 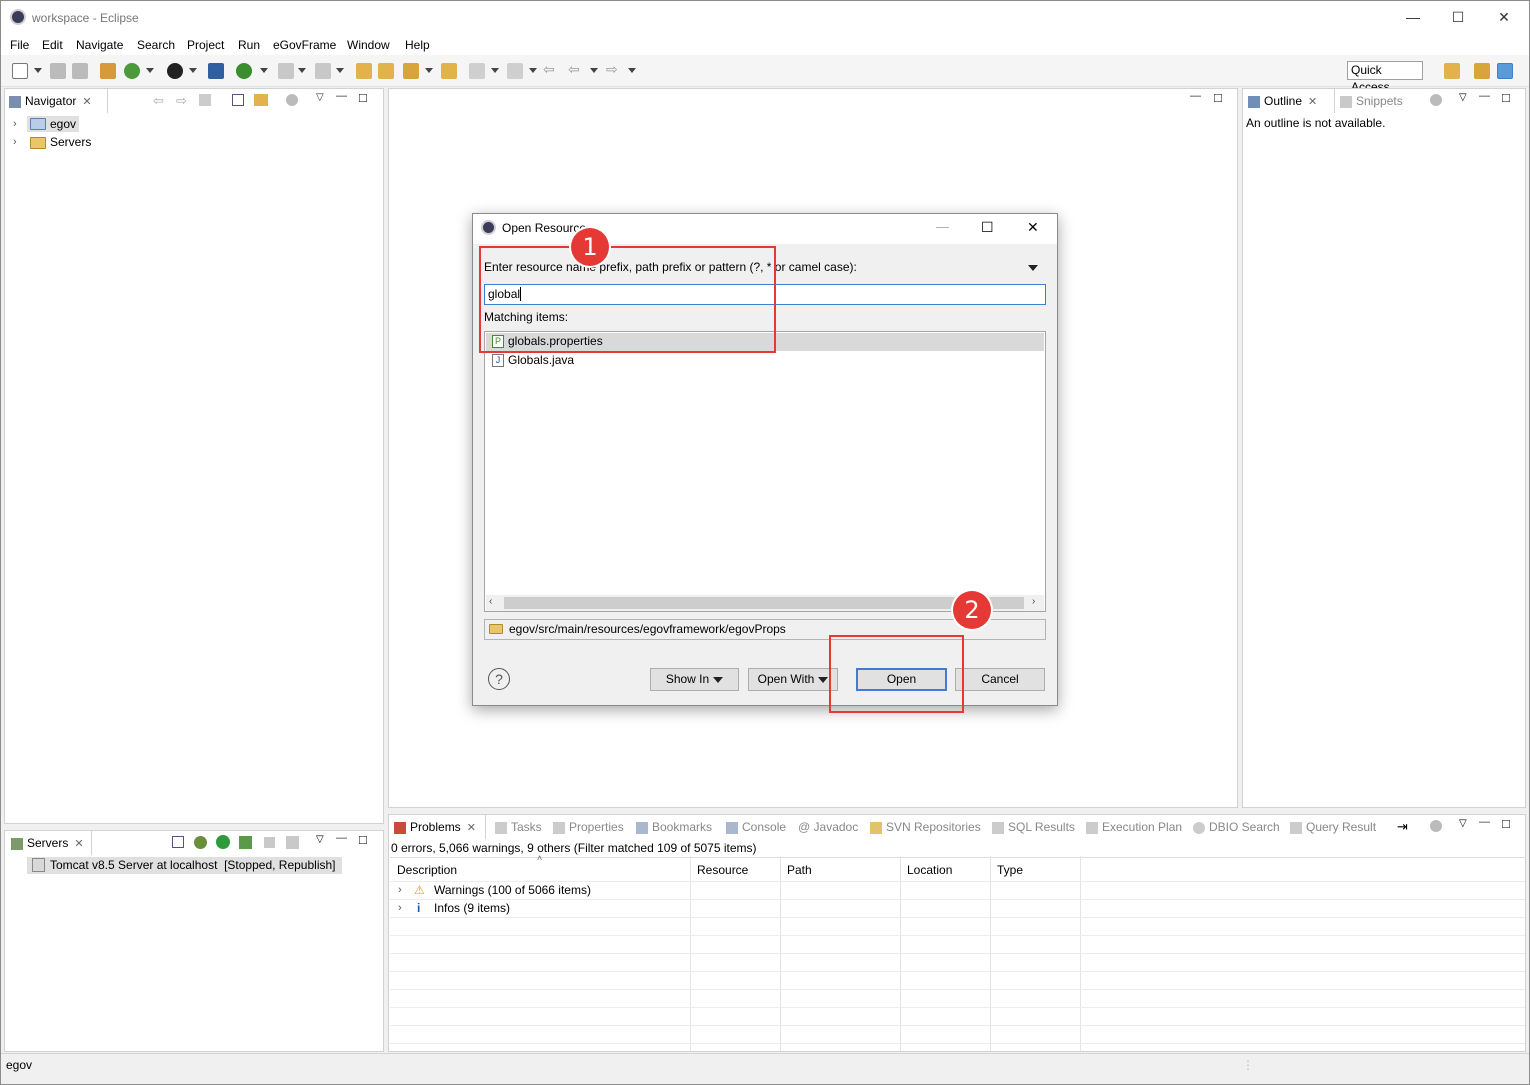 I want to click on save-all-icon, so click(x=80, y=71).